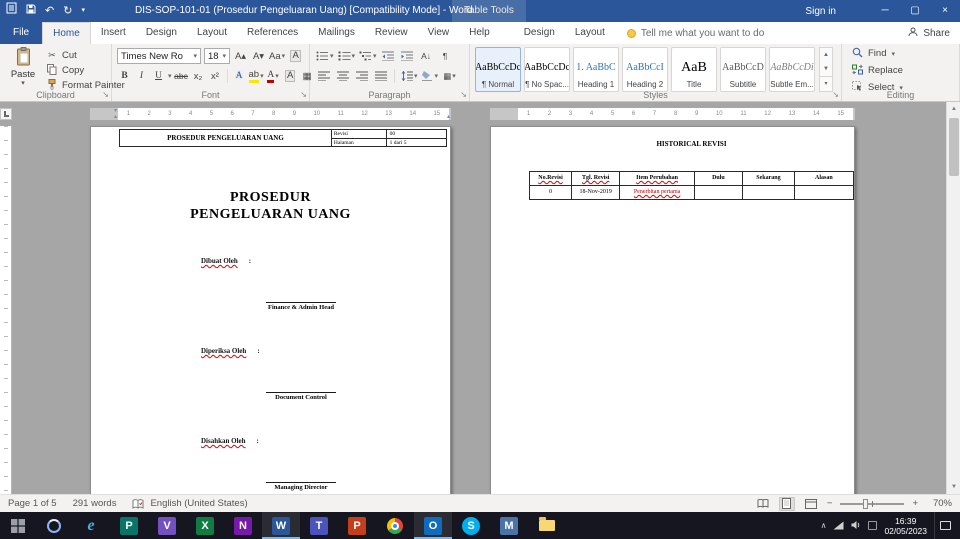 The width and height of the screenshot is (960, 539). I want to click on tab-mailings: Mailings, so click(336, 33).